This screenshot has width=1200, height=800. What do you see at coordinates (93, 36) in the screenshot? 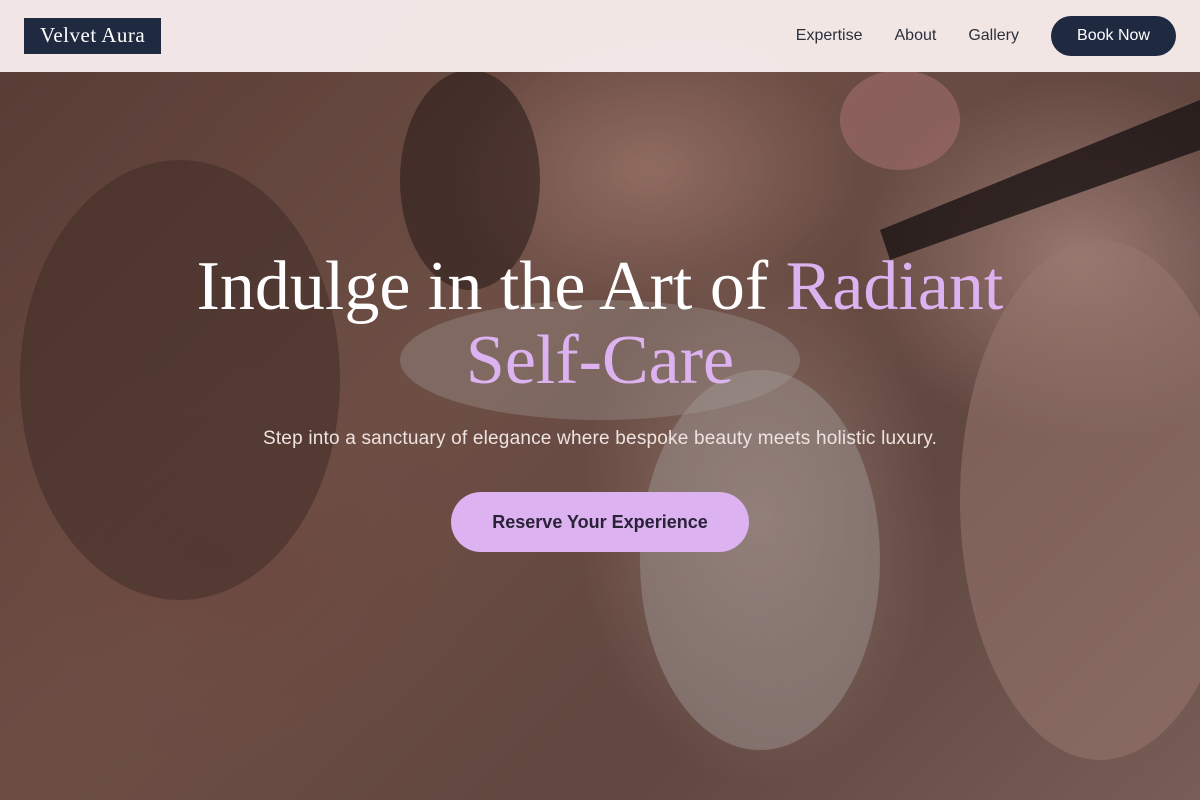
I see `brand-logo: Velvet Aura` at bounding box center [93, 36].